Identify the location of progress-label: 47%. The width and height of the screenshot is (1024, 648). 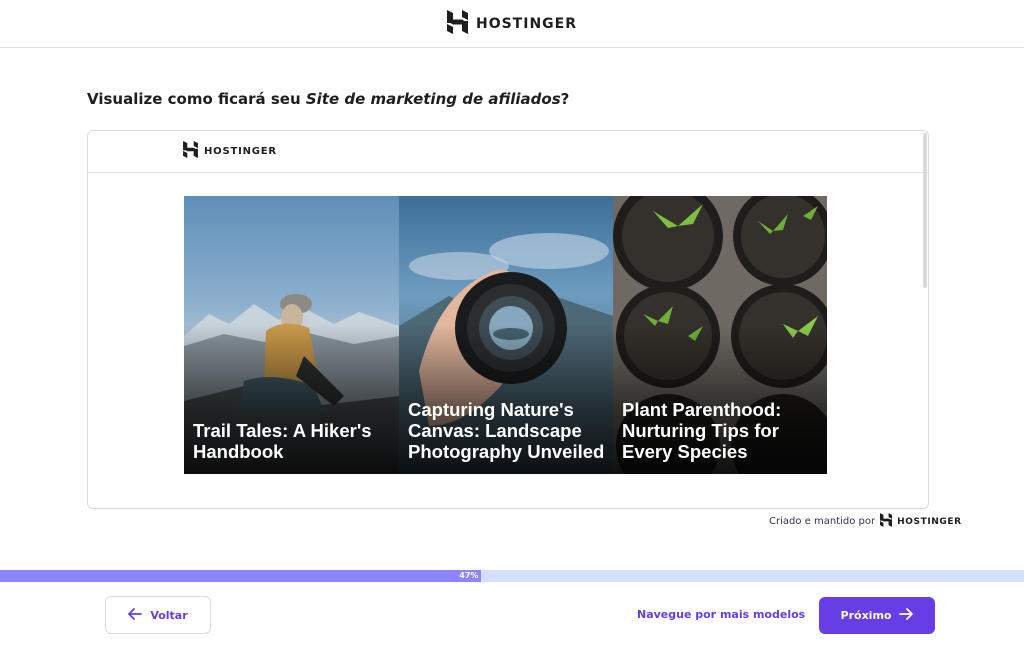
(469, 575).